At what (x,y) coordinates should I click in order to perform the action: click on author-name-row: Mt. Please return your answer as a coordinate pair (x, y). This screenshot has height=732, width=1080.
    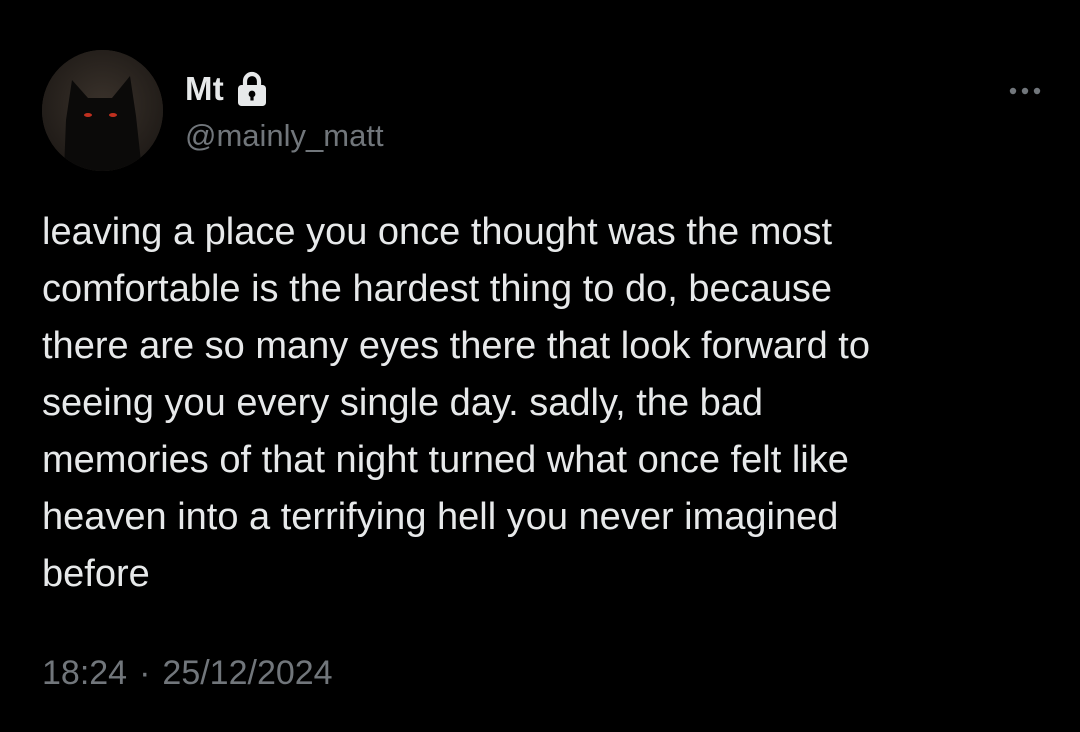
    Looking at the image, I should click on (226, 89).